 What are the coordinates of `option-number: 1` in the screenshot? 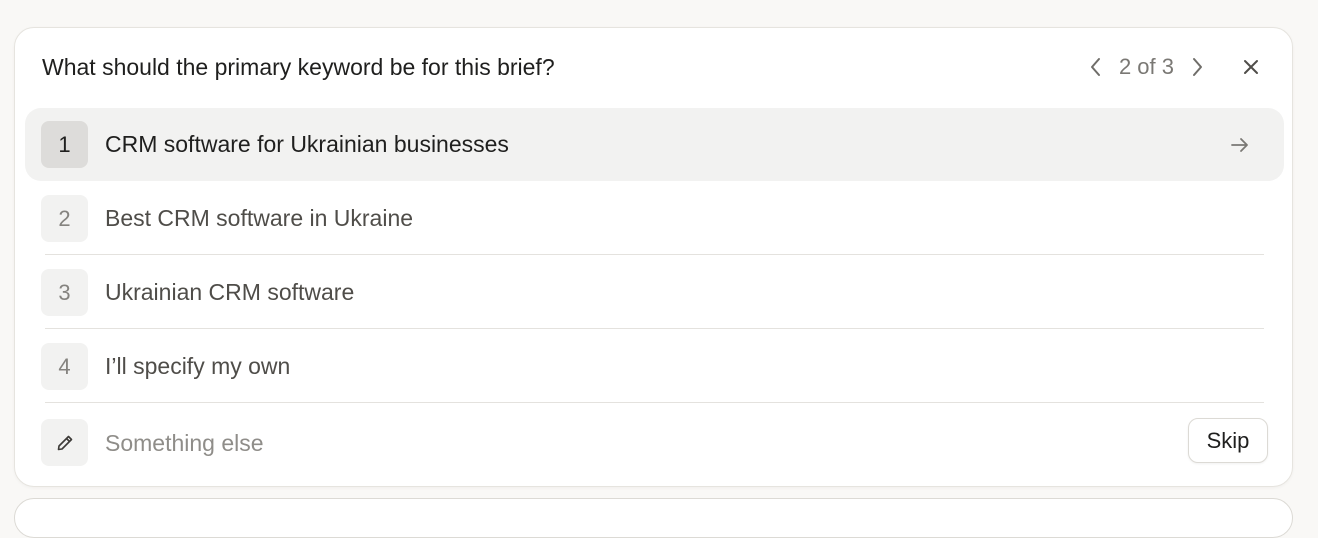 It's located at (64, 144).